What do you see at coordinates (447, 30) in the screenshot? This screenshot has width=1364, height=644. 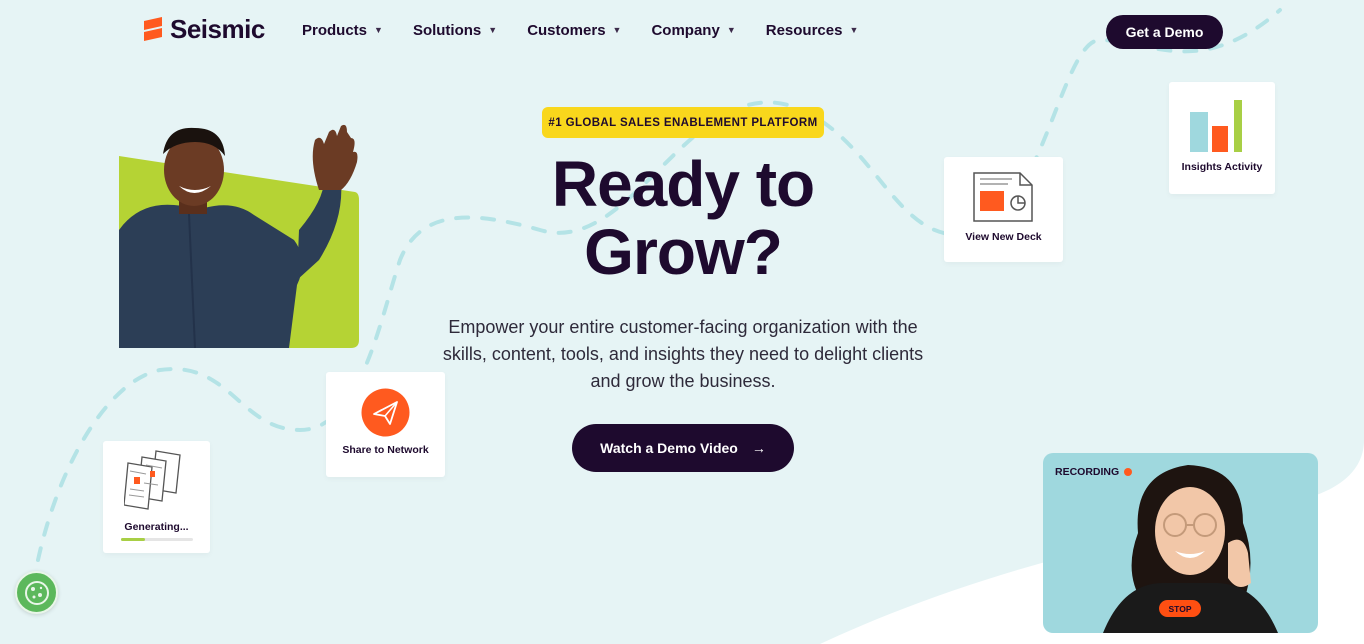 I see `nav-item-label: Solutions` at bounding box center [447, 30].